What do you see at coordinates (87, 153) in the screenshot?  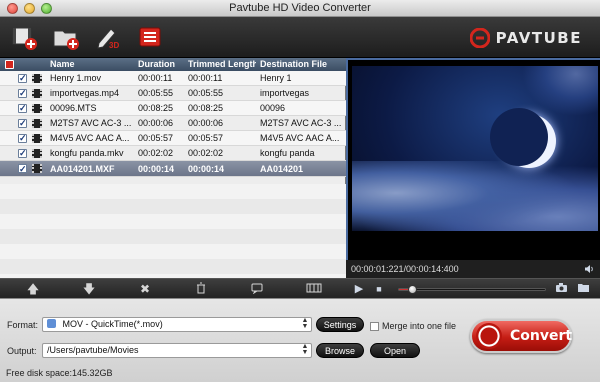 I see `file-name: kongfu panda.mkv` at bounding box center [87, 153].